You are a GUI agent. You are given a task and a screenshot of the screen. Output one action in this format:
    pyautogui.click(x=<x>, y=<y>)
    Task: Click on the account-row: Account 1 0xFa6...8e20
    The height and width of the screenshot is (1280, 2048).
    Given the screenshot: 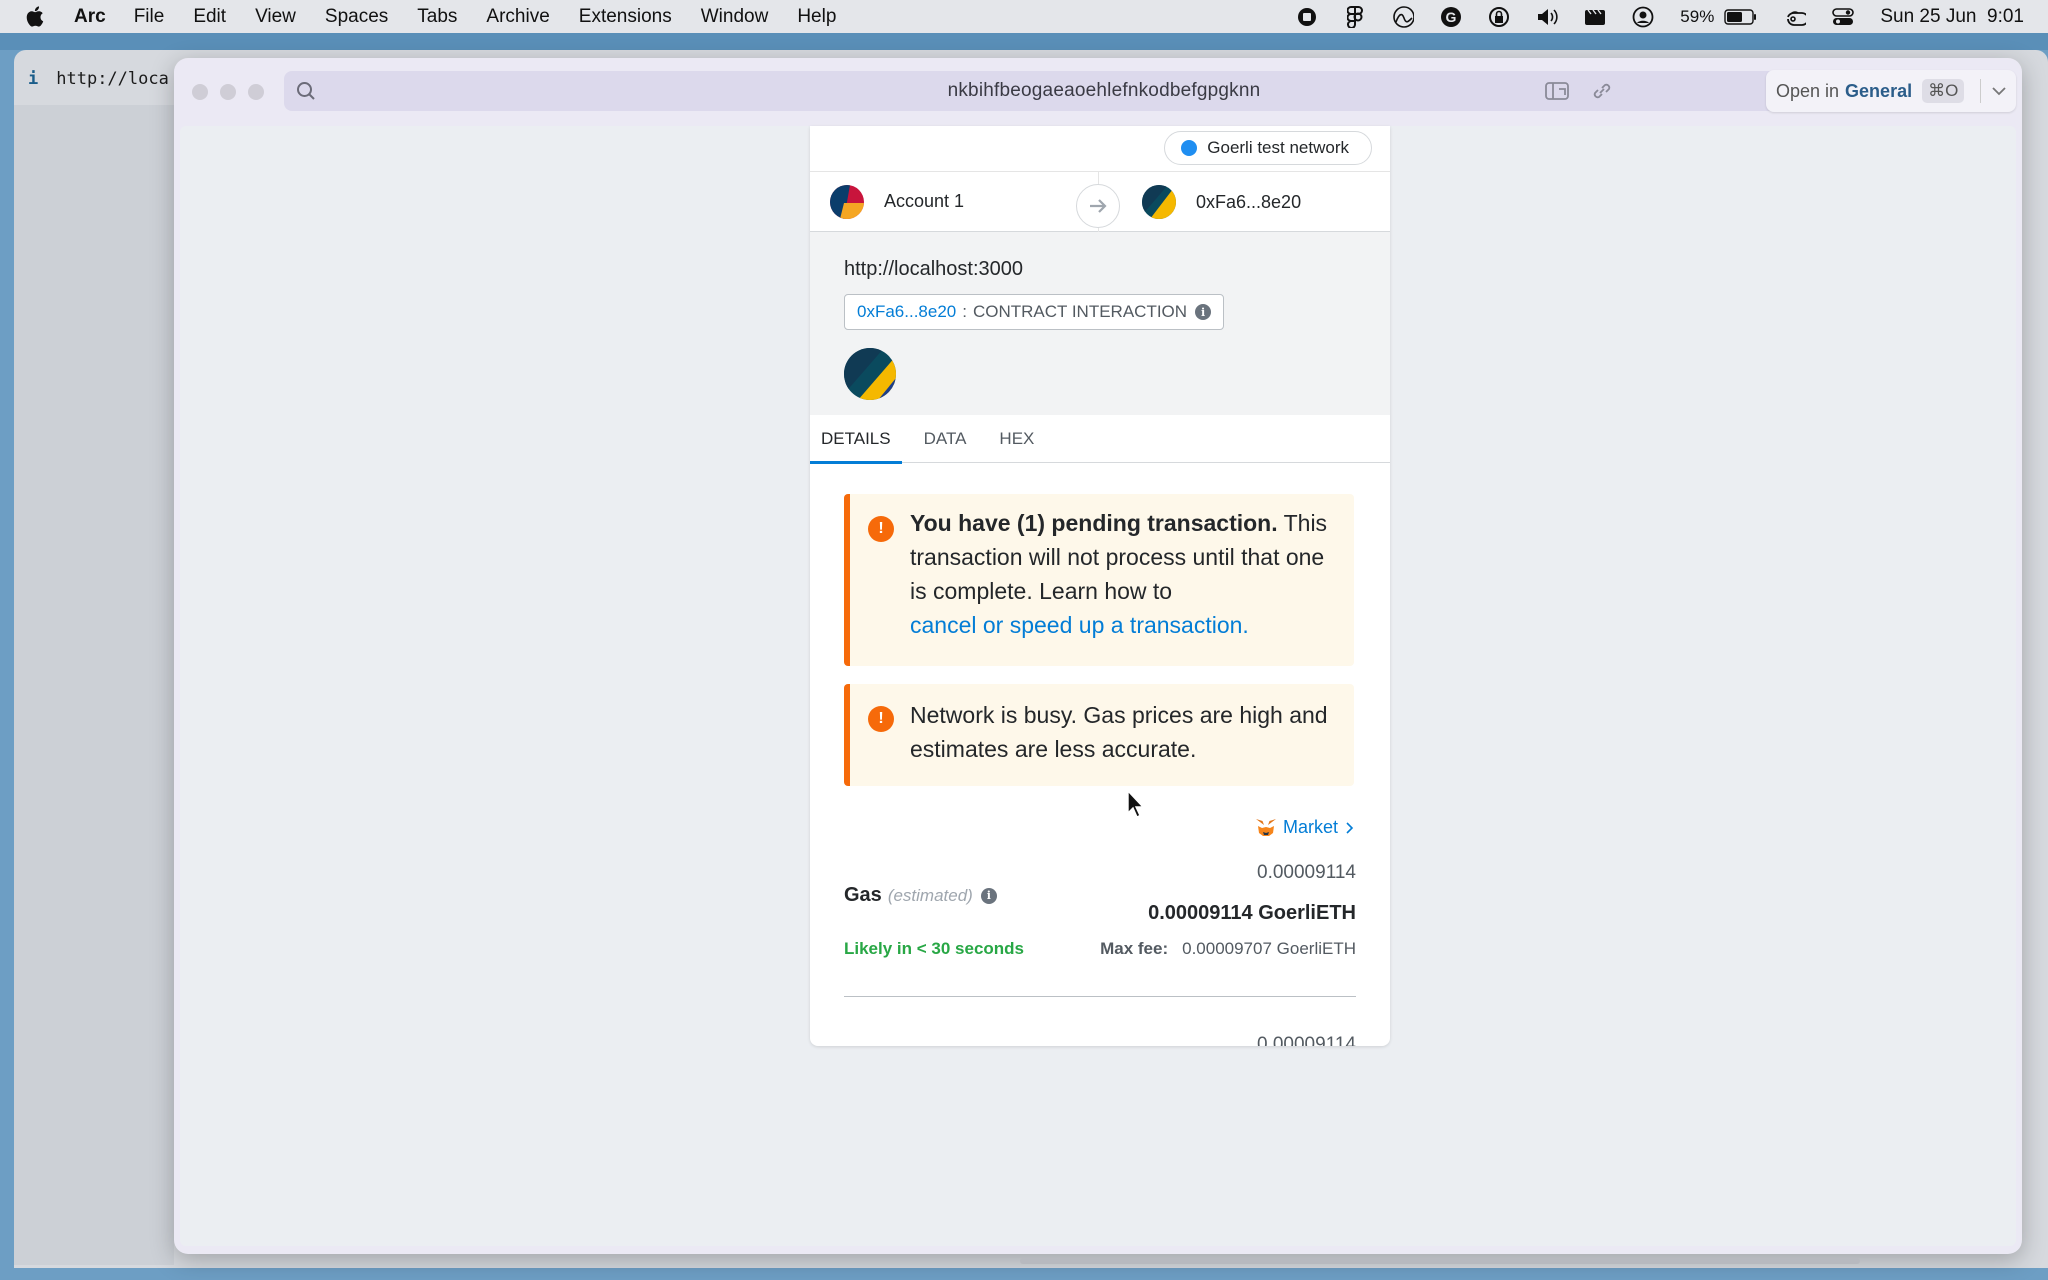 What is the action you would take?
    pyautogui.click(x=1100, y=202)
    